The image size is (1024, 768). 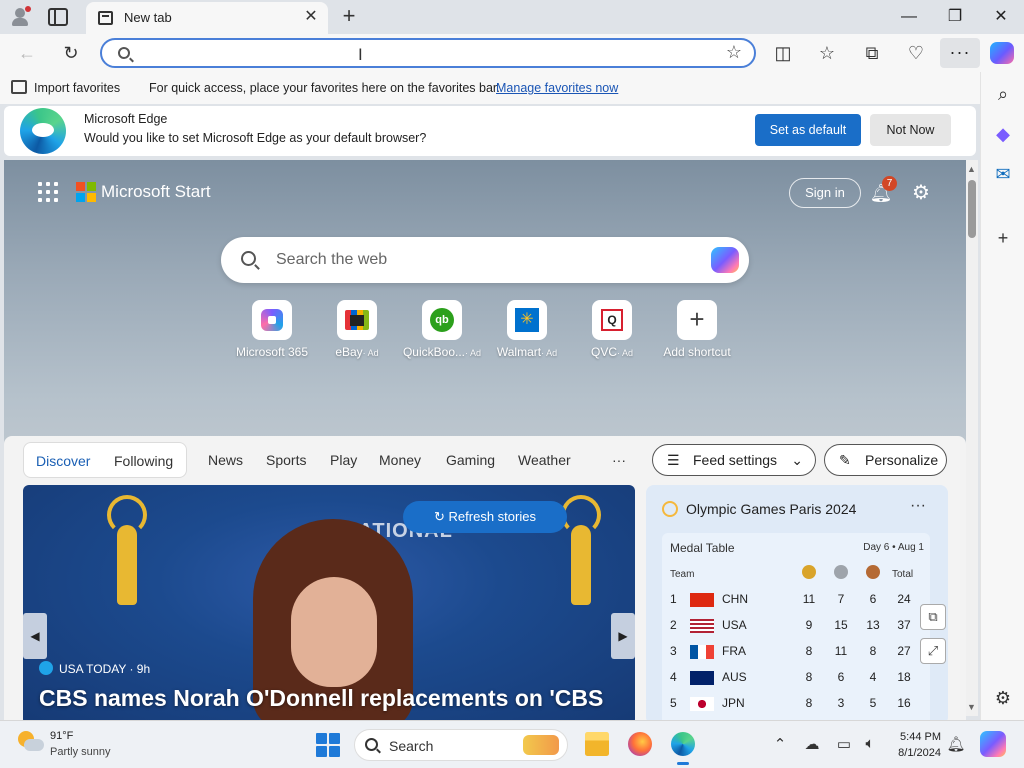 I want to click on ad-label: · Ad, so click(x=370, y=353).